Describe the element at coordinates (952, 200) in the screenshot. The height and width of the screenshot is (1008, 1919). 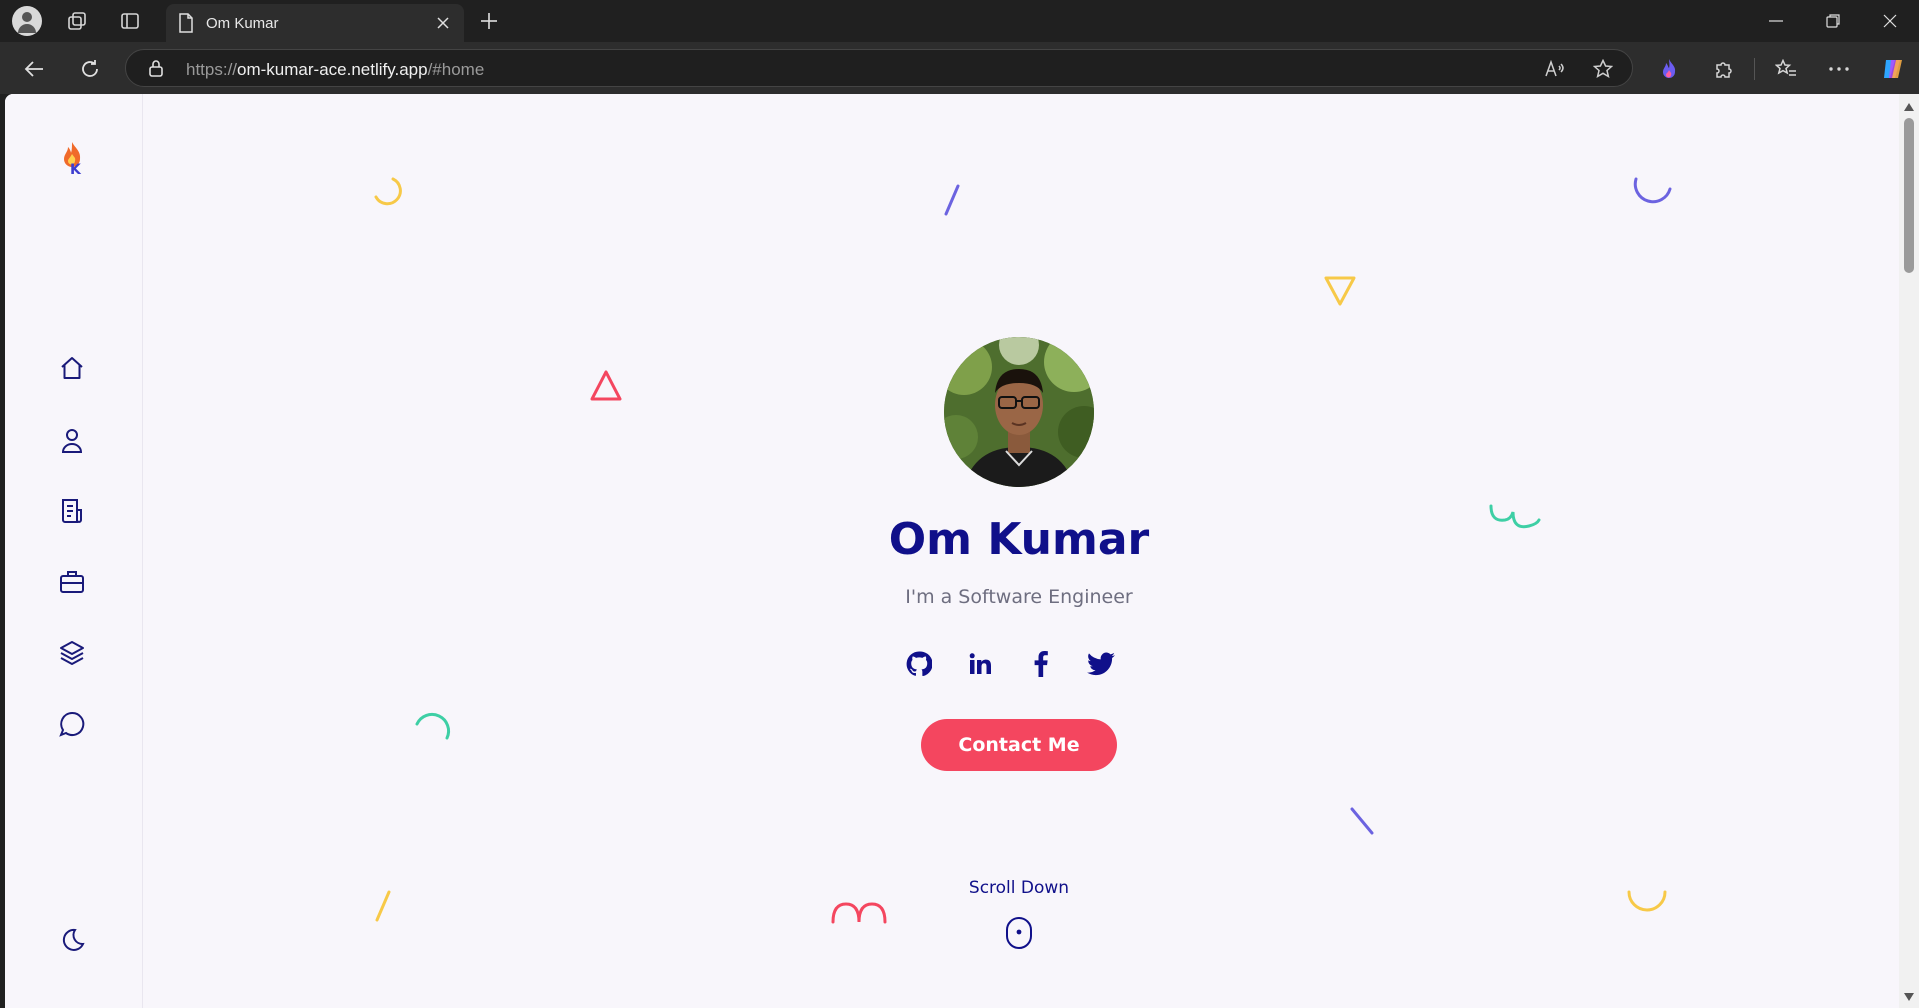
I see `decorative-line-purple` at that location.